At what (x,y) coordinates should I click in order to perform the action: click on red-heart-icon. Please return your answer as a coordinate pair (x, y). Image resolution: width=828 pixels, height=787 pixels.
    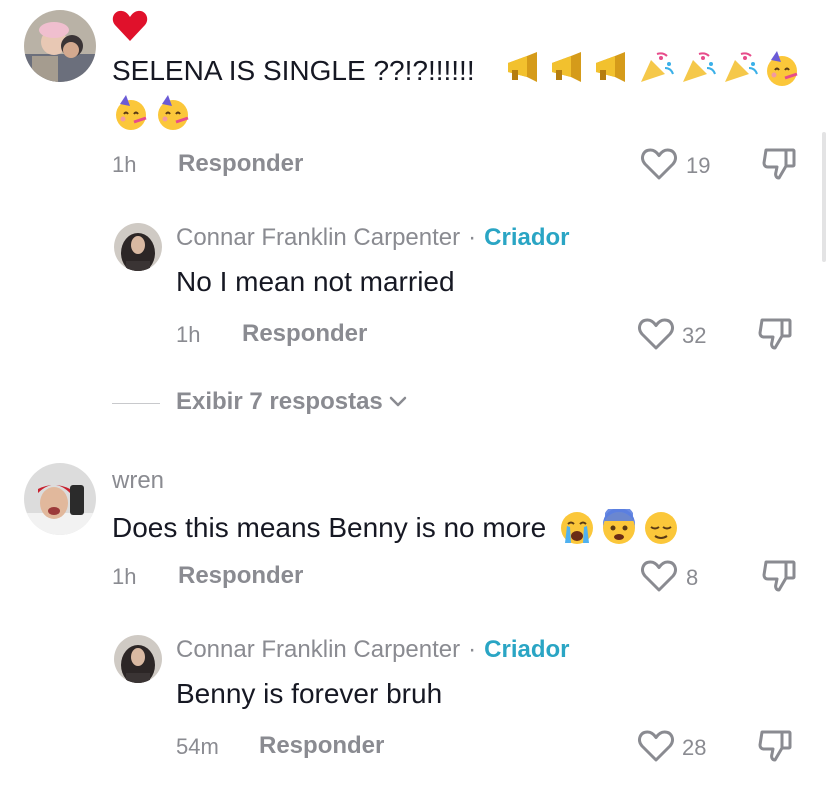
    Looking at the image, I should click on (130, 25).